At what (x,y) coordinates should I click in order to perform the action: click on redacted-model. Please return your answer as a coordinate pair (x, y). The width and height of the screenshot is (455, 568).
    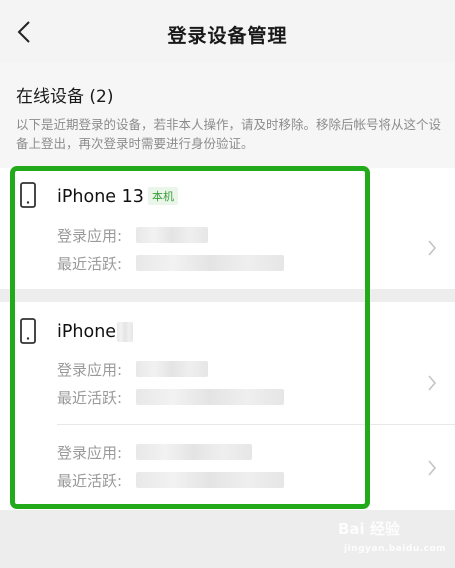
    Looking at the image, I should click on (125, 332).